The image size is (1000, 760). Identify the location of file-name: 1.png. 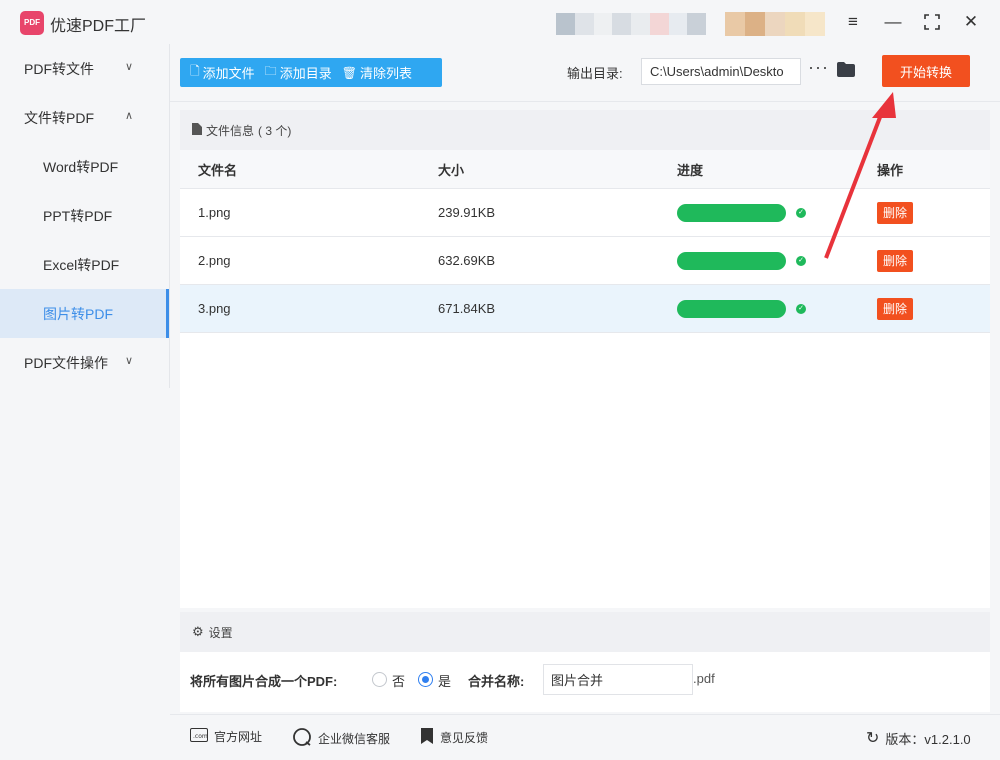
(214, 212).